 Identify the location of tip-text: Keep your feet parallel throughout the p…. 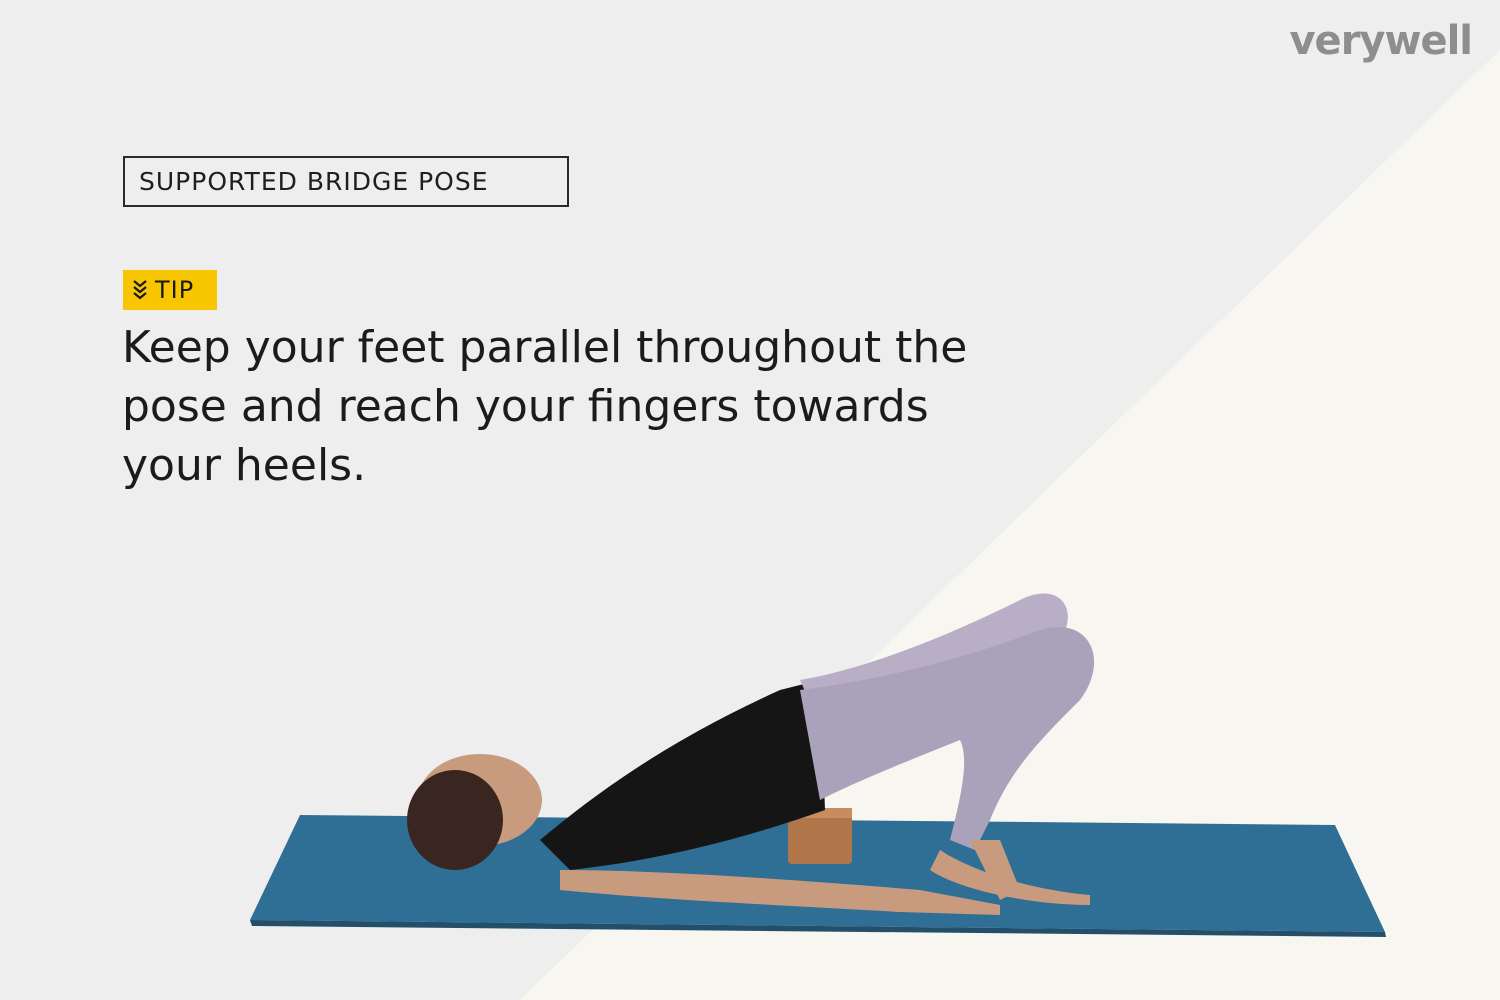
(545, 406).